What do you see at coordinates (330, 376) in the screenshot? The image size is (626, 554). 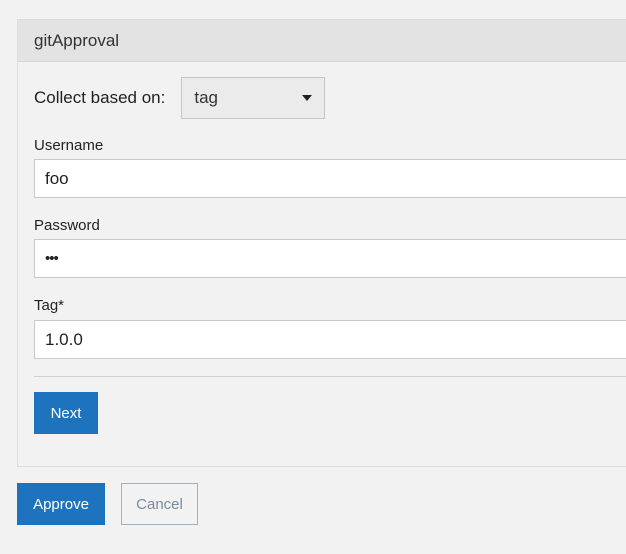 I see `divider` at bounding box center [330, 376].